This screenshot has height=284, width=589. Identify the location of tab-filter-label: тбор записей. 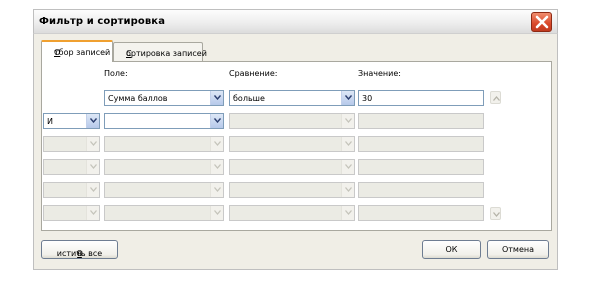
(82, 52).